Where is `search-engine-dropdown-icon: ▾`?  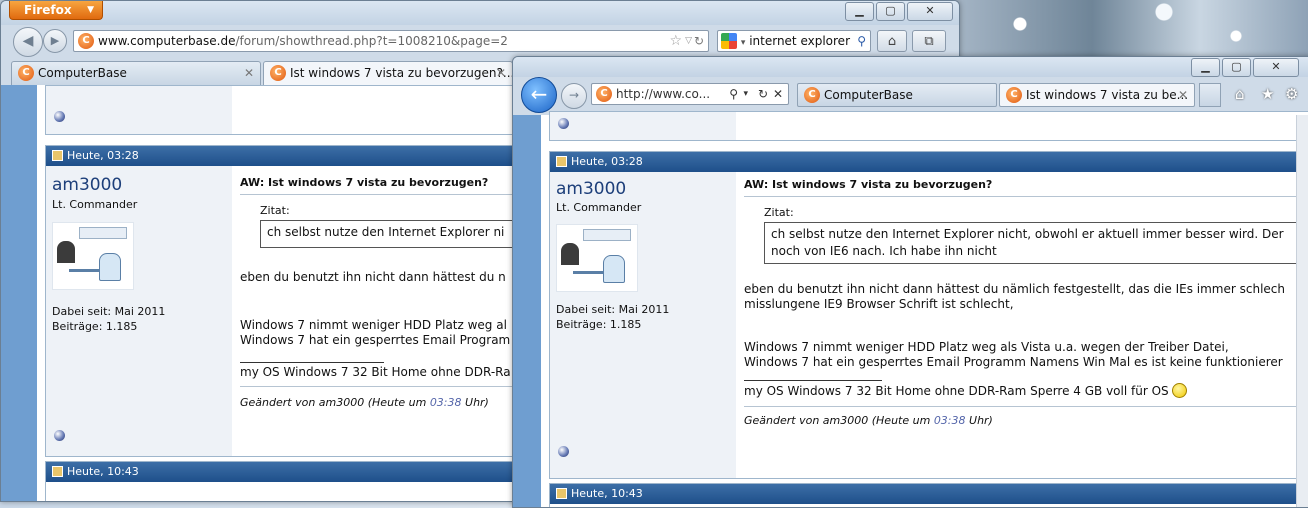
search-engine-dropdown-icon: ▾ is located at coordinates (743, 43).